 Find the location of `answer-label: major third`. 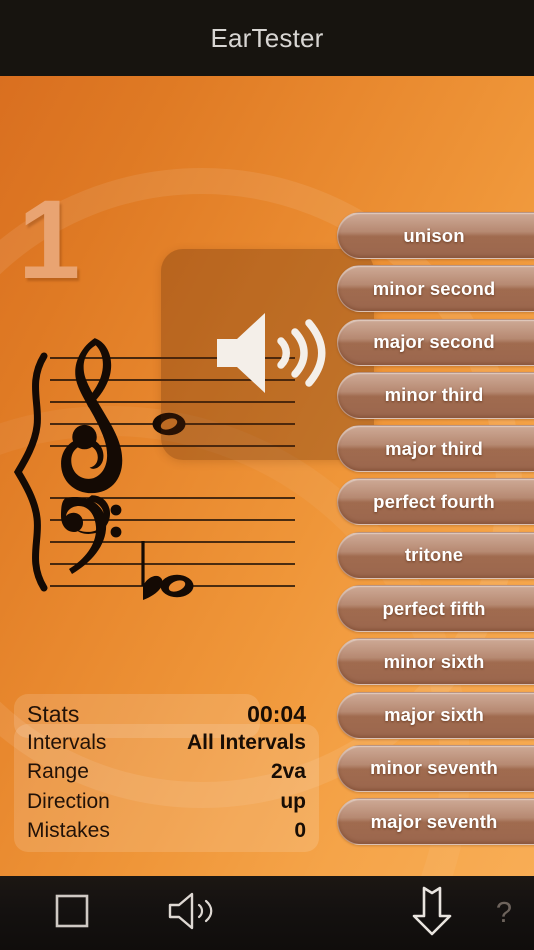

answer-label: major third is located at coordinates (434, 448).